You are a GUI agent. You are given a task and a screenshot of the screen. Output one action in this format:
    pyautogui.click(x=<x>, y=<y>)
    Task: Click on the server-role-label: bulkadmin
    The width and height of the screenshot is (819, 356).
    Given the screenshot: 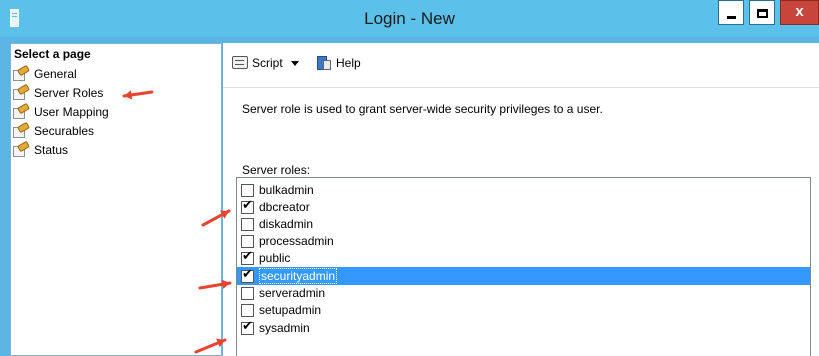 What is the action you would take?
    pyautogui.click(x=286, y=190)
    